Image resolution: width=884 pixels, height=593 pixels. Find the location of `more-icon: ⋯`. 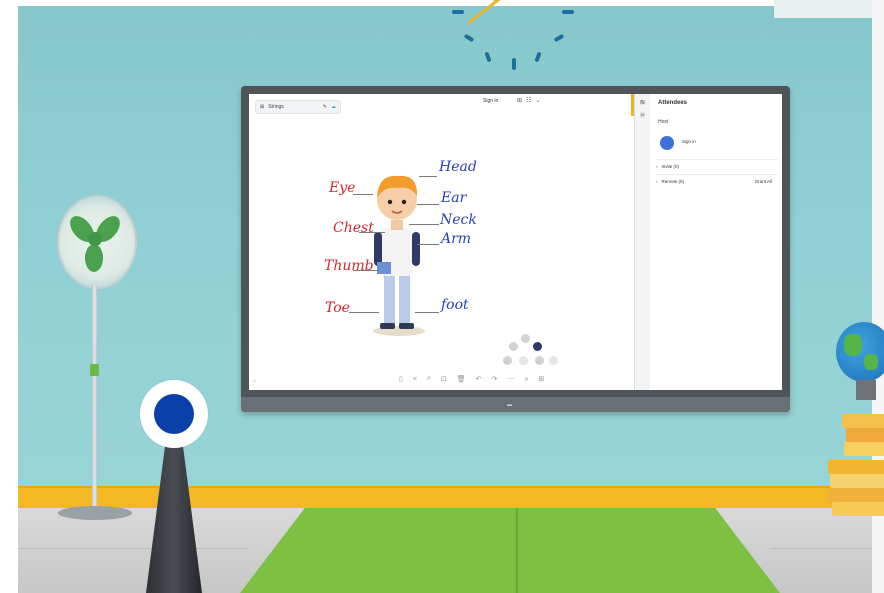

more-icon: ⋯ is located at coordinates (510, 379).